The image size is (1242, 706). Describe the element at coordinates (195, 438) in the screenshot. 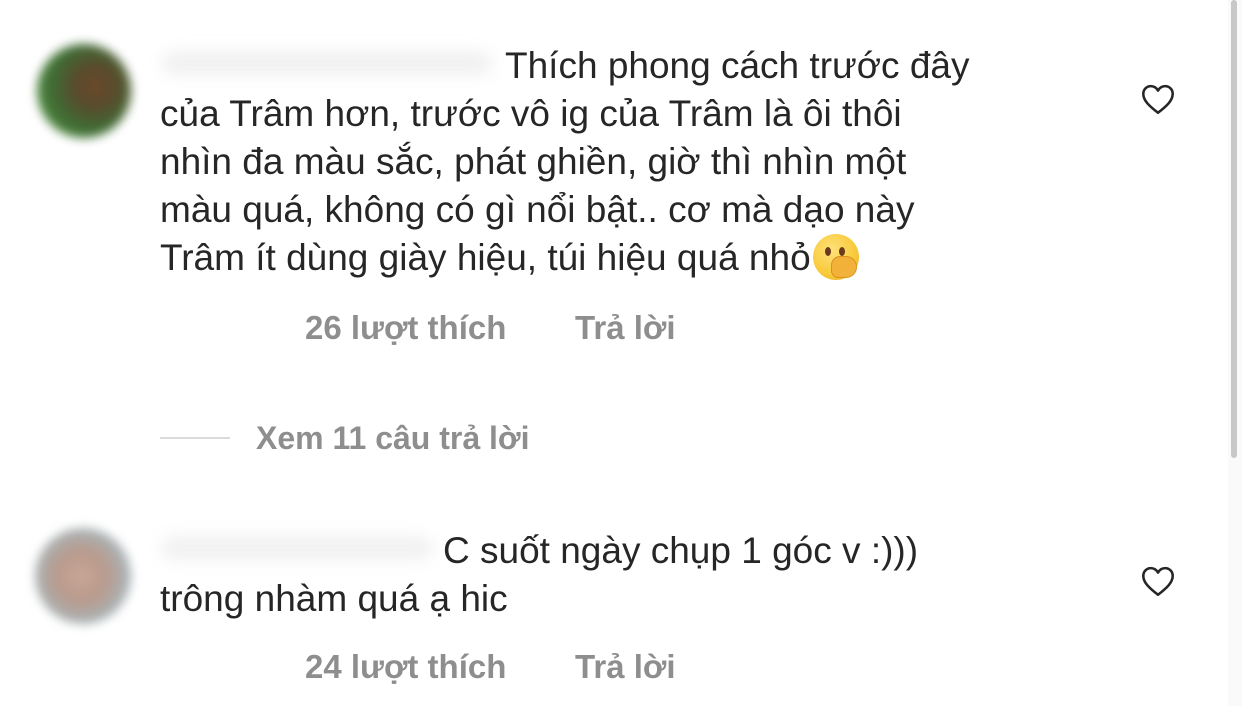

I see `replies-divider` at that location.